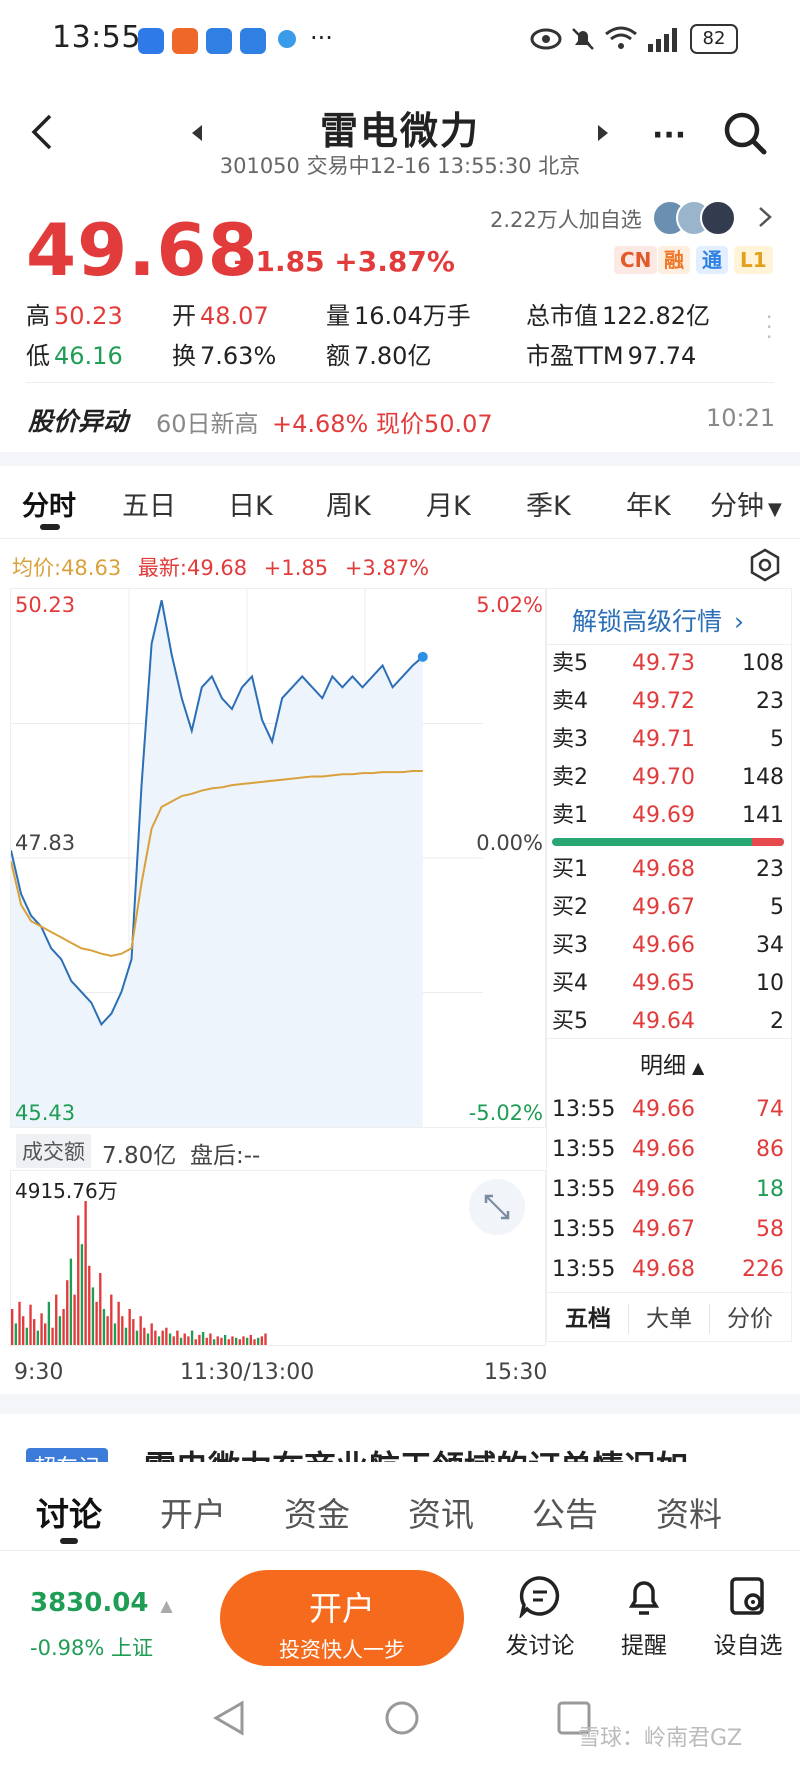 This screenshot has width=800, height=1780. Describe the element at coordinates (278, 261) in the screenshot. I see `change-value: +1.85` at that location.